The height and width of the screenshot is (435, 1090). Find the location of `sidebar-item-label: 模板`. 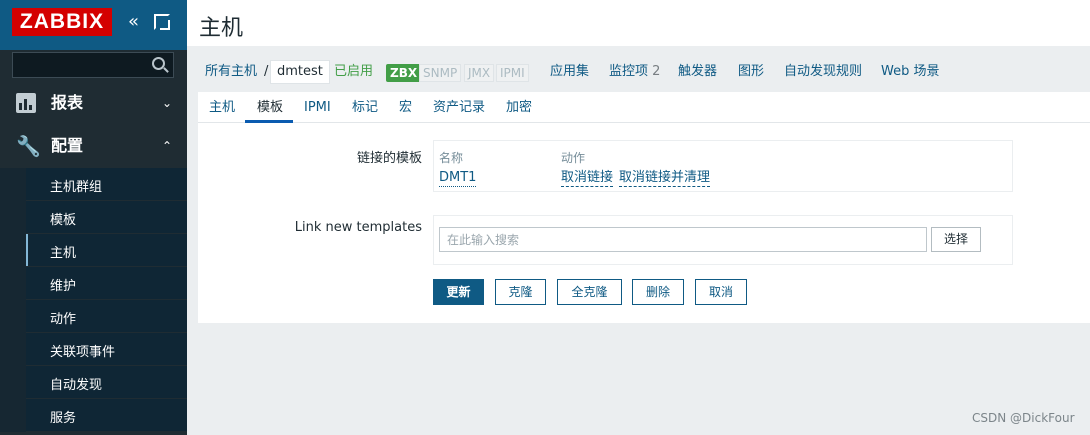

sidebar-item-label: 模板 is located at coordinates (63, 220).